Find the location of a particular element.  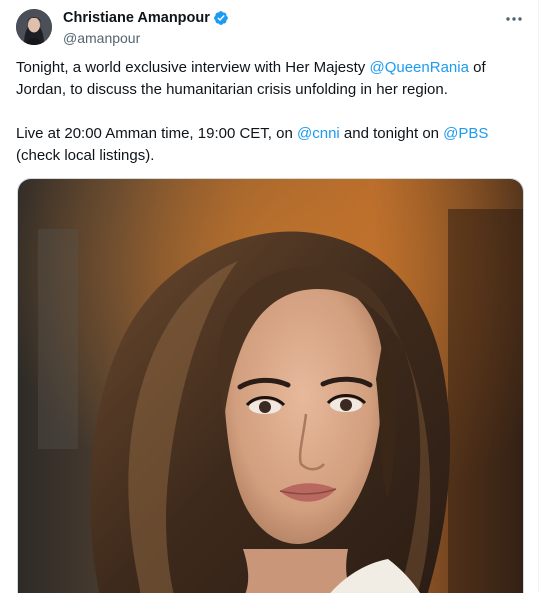

mention-cnni: @cnni is located at coordinates (318, 133).